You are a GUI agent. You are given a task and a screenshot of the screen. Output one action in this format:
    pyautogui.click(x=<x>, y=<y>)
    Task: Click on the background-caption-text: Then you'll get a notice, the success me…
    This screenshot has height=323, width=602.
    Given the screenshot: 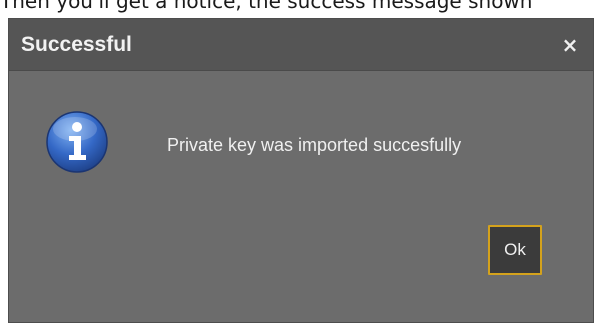 What is the action you would take?
    pyautogui.click(x=266, y=6)
    